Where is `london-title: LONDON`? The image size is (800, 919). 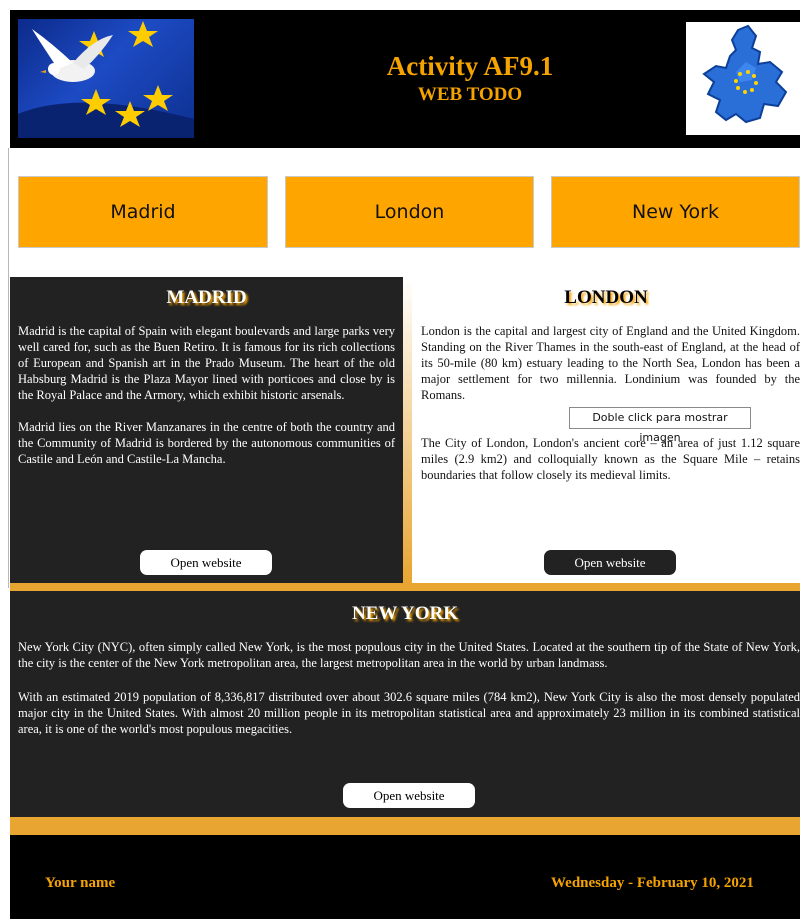
london-title: LONDON is located at coordinates (606, 297).